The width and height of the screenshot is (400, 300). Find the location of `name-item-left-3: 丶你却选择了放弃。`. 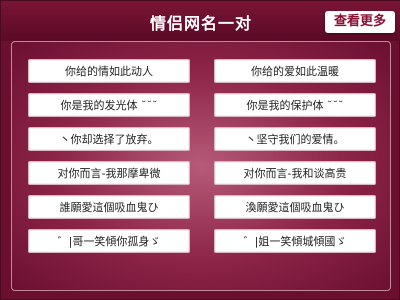

name-item-left-3: 丶你却选择了放弃。 is located at coordinates (109, 139).